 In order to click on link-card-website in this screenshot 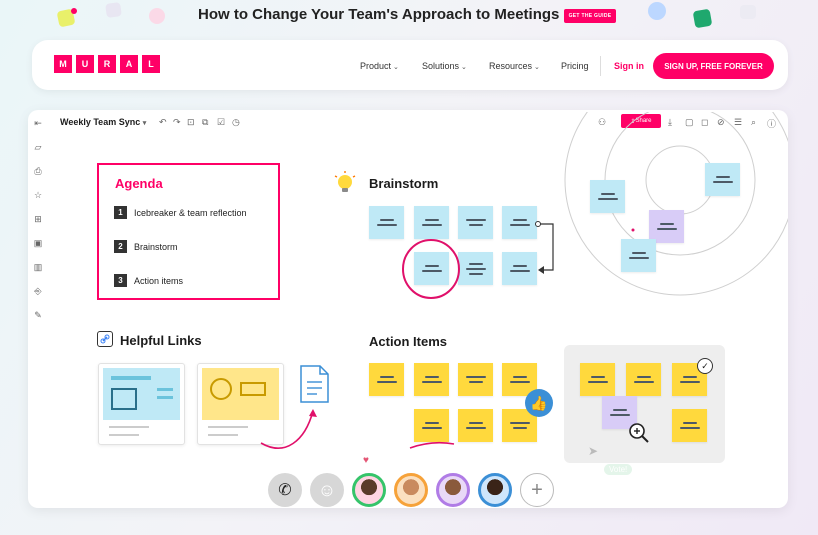, I will do `click(141, 404)`.